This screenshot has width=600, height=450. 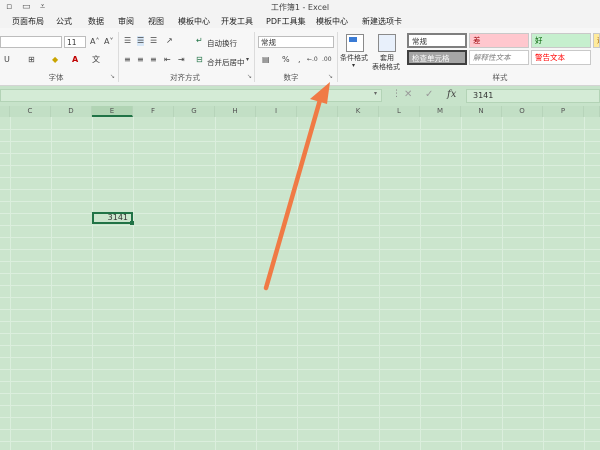 What do you see at coordinates (293, 194) in the screenshot?
I see `arrow-shaft` at bounding box center [293, 194].